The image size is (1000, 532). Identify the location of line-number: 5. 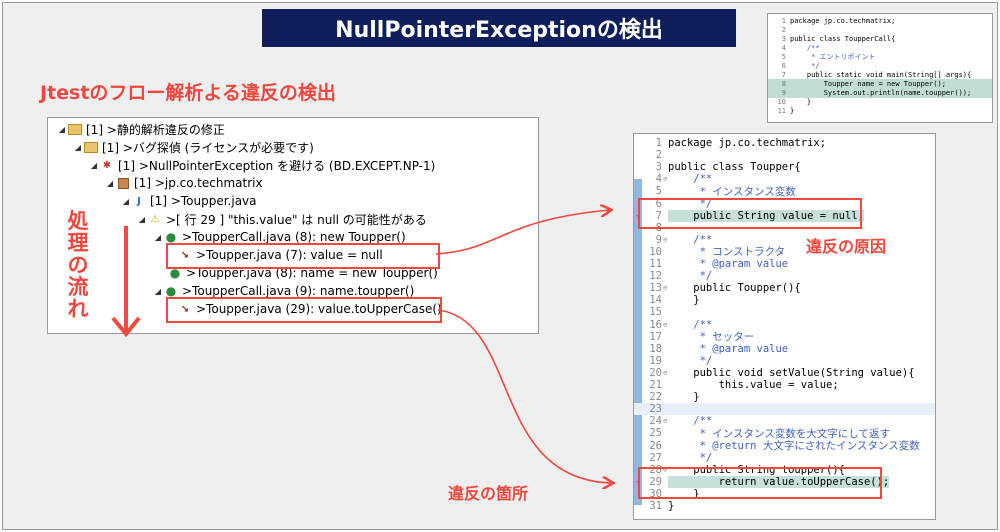
(658, 191).